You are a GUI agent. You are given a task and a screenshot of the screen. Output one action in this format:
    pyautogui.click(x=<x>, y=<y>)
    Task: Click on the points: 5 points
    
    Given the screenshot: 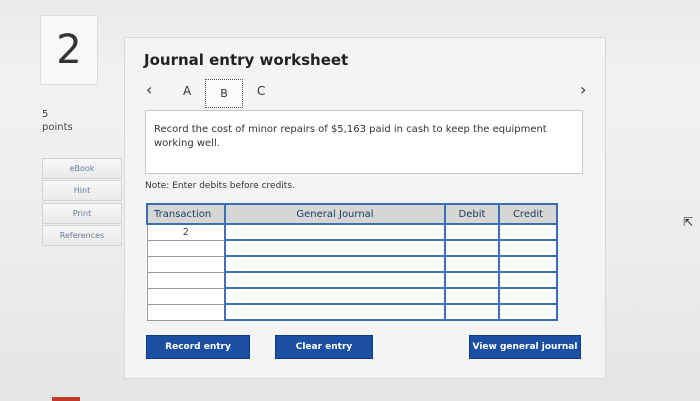 What is the action you would take?
    pyautogui.click(x=57, y=121)
    